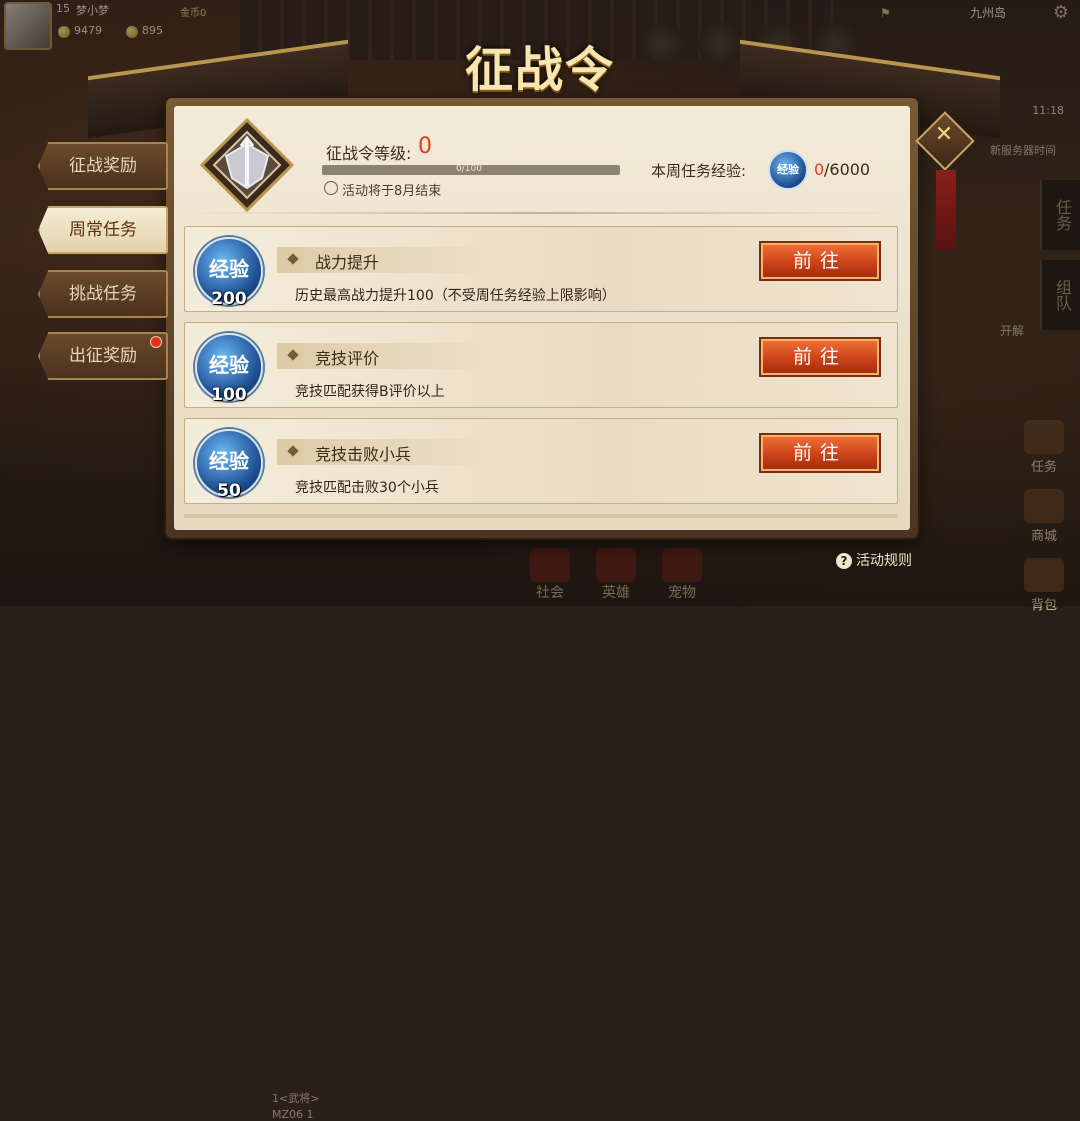 The height and width of the screenshot is (1121, 1080). Describe the element at coordinates (229, 299) in the screenshot. I see `exp-amount: 200` at that location.